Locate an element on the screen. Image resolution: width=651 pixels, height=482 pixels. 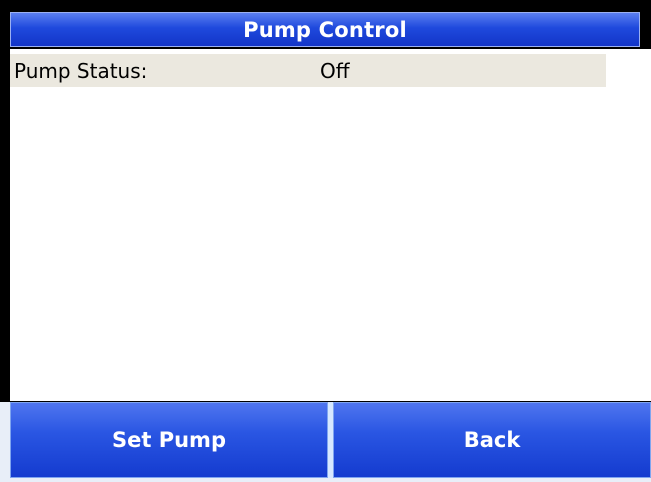
pump-status-row: Pump Status: Off is located at coordinates (308, 70).